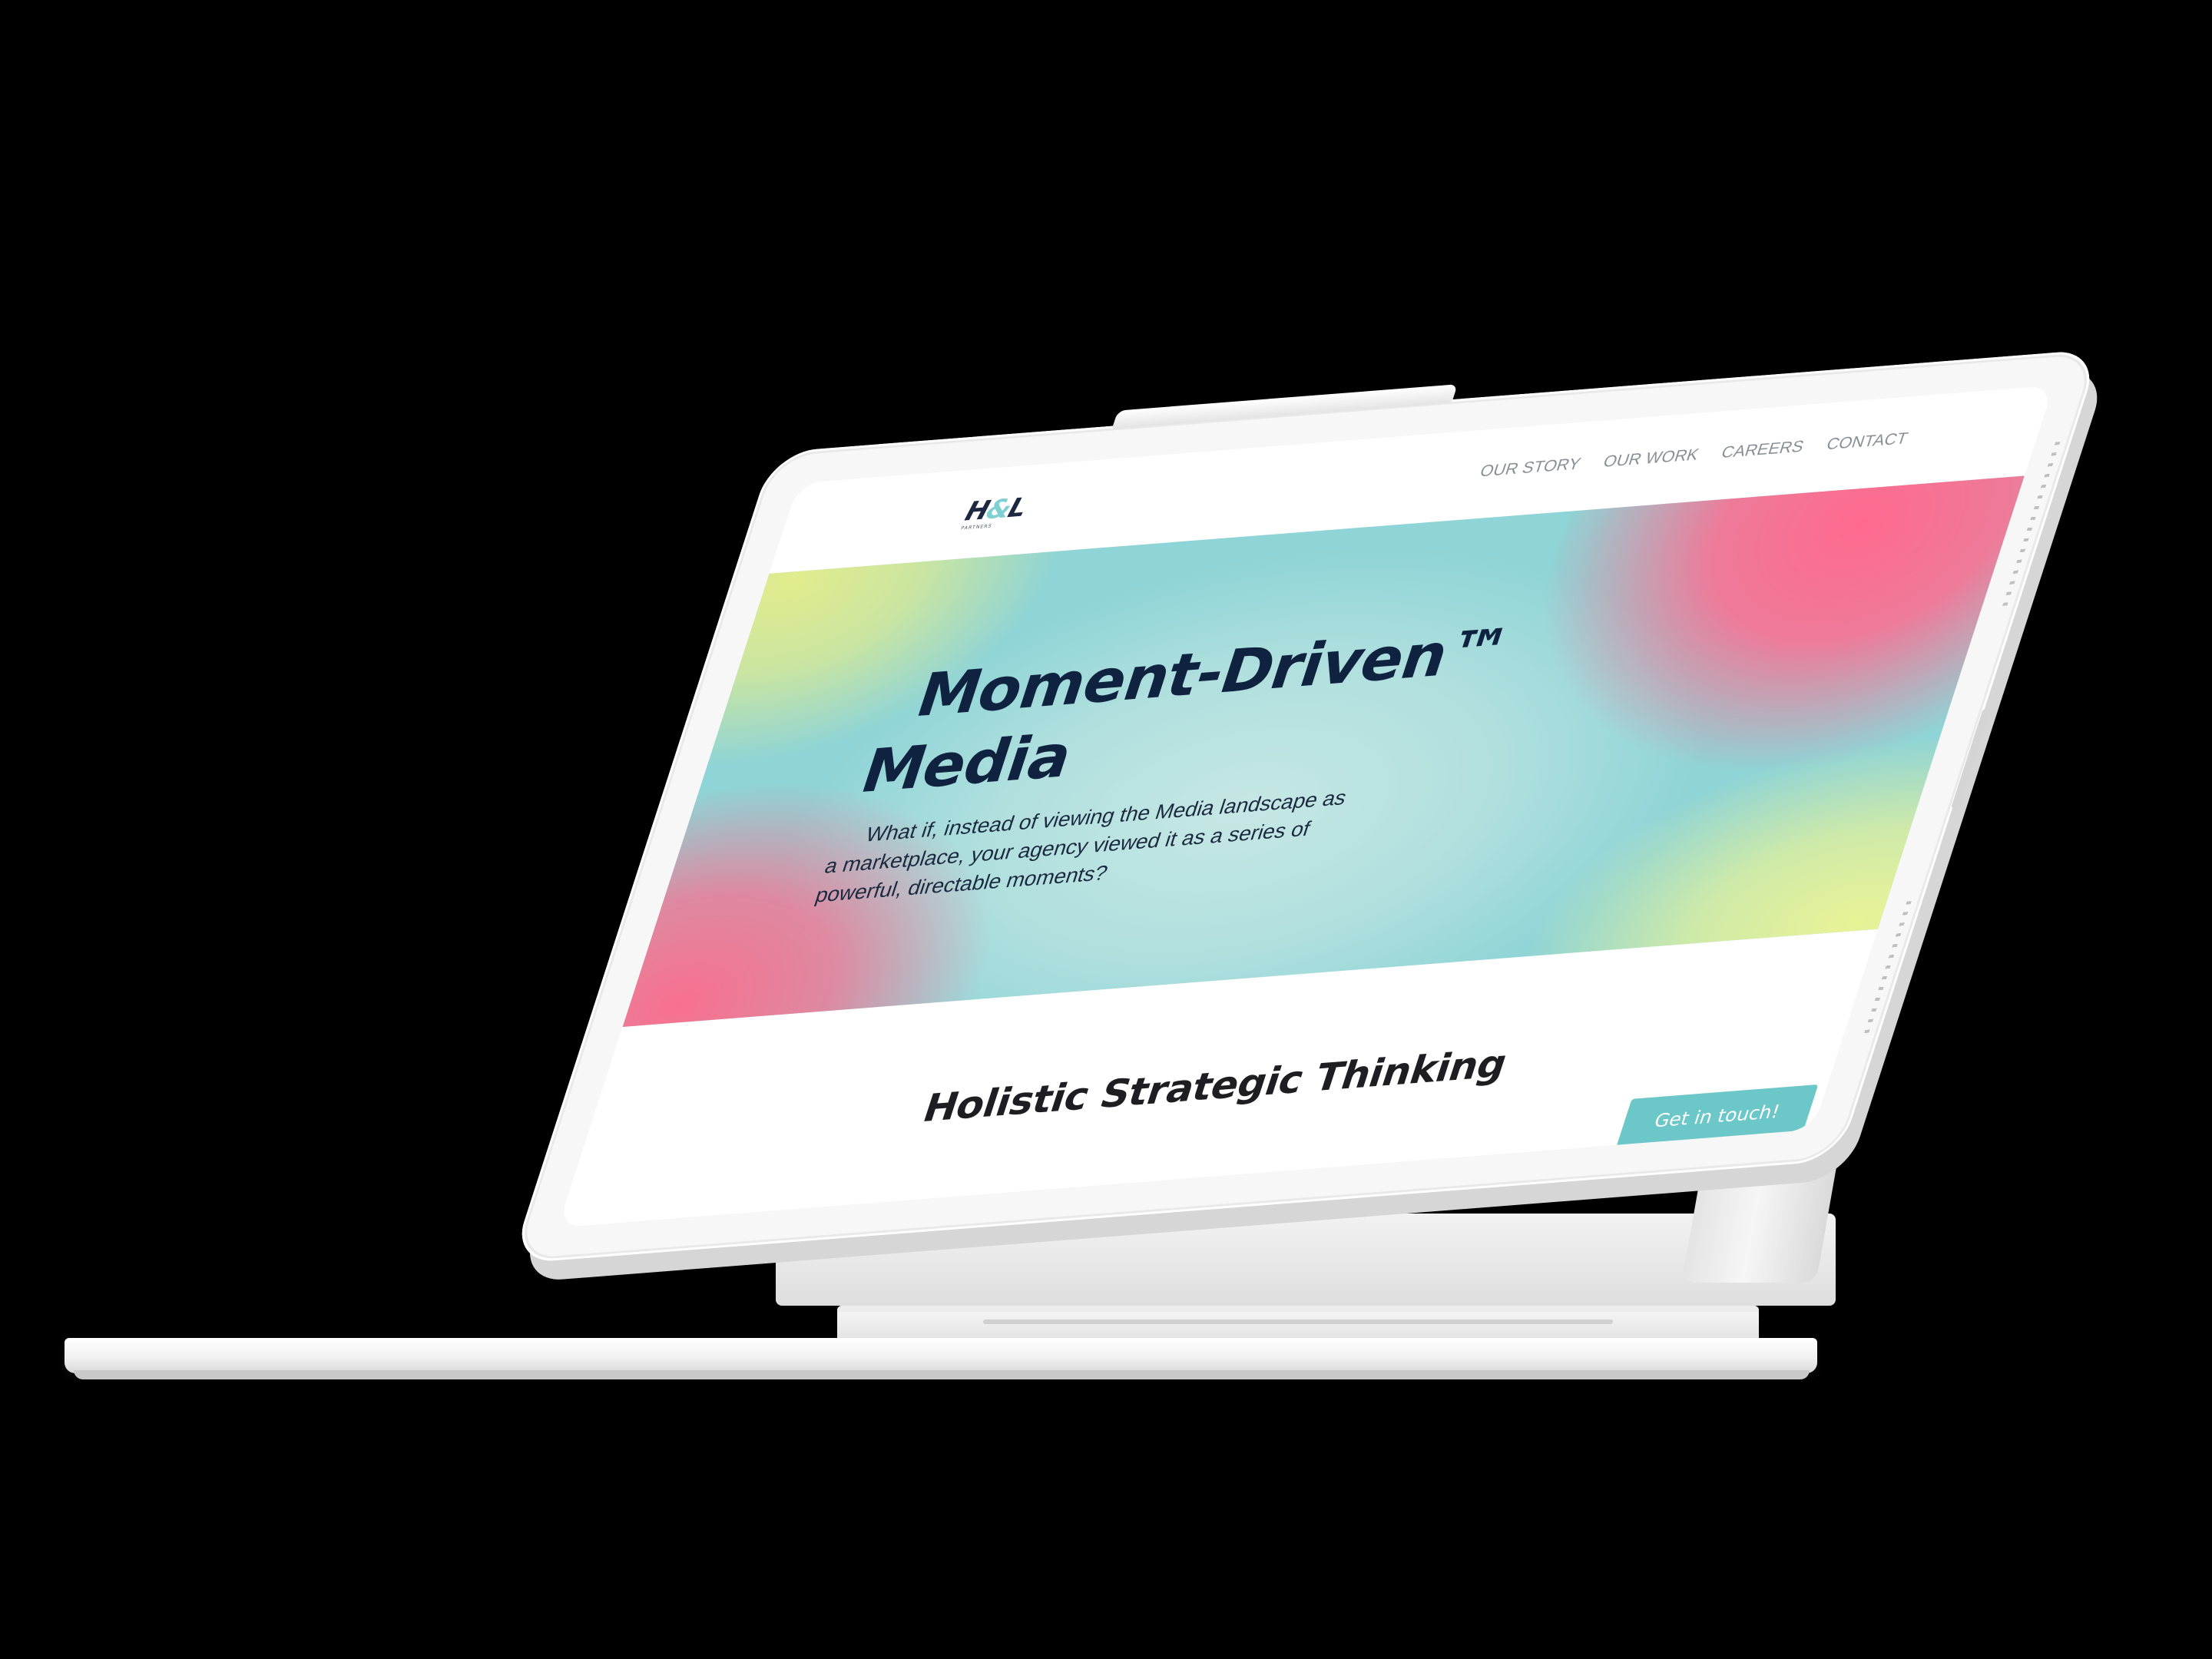  Describe the element at coordinates (1762, 450) in the screenshot. I see `nav-careers: CAREERS` at that location.